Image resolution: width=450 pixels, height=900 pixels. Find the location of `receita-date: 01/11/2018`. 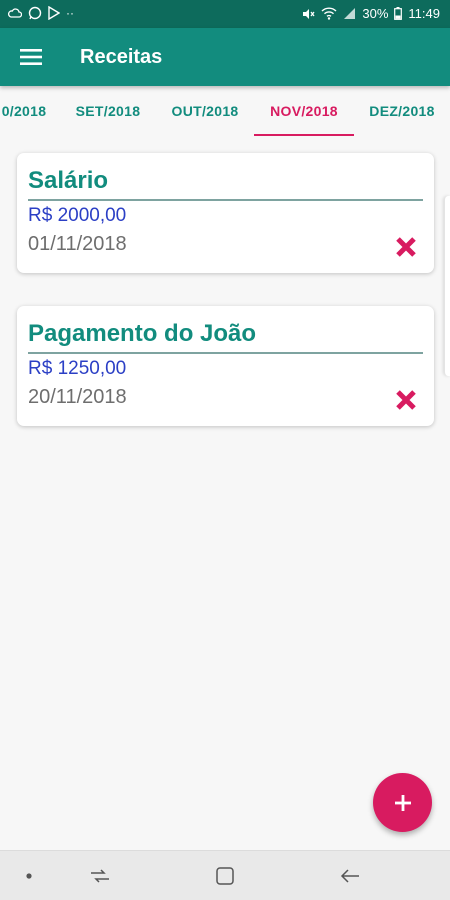

receita-date: 01/11/2018 is located at coordinates (77, 244).